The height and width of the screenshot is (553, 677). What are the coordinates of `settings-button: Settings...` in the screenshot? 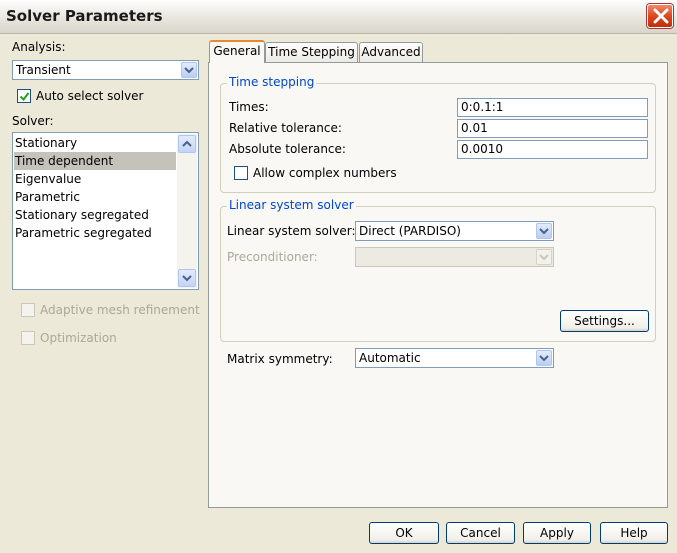 It's located at (604, 321).